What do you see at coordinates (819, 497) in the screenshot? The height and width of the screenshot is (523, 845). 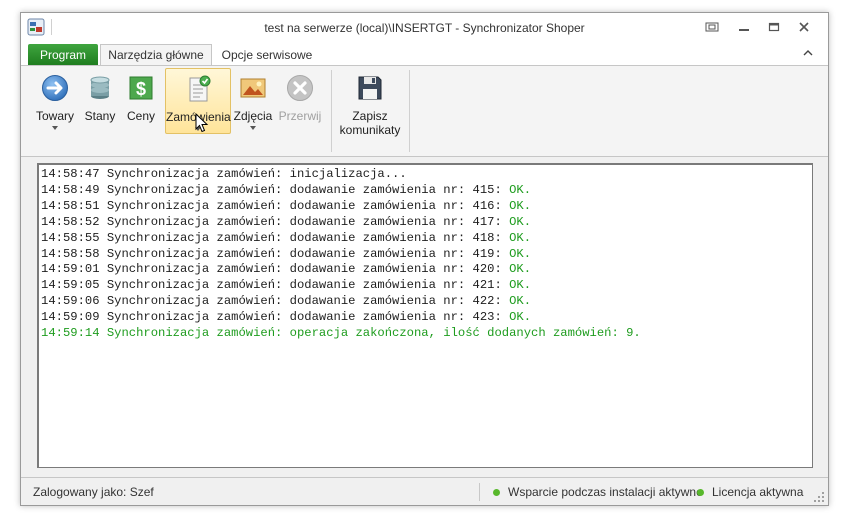 I see `resize-grip-icon` at bounding box center [819, 497].